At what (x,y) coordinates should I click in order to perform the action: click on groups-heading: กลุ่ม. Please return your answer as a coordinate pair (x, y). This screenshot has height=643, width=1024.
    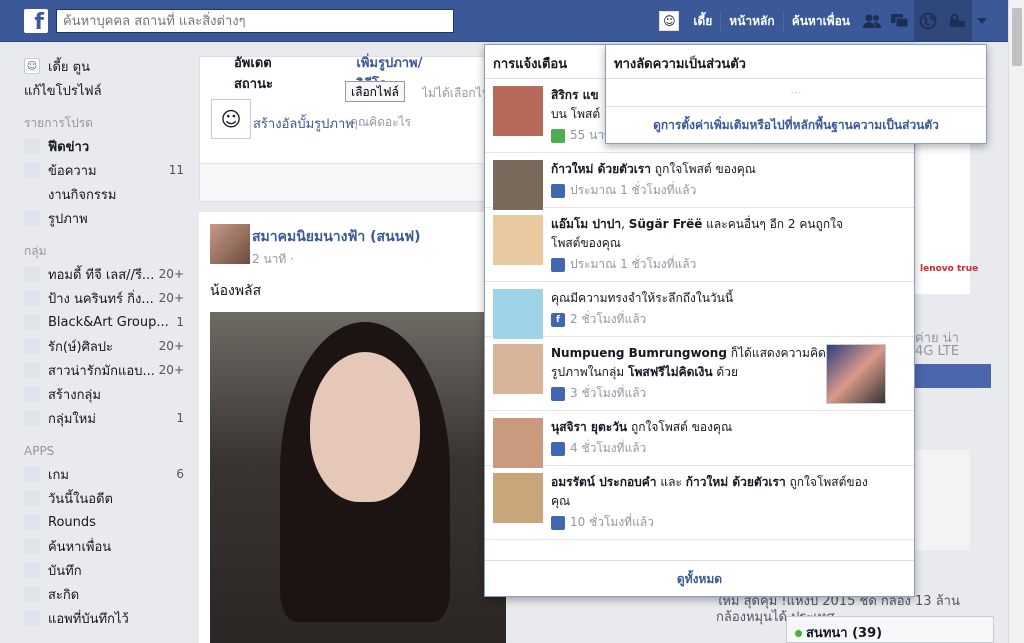
    Looking at the image, I should click on (104, 251).